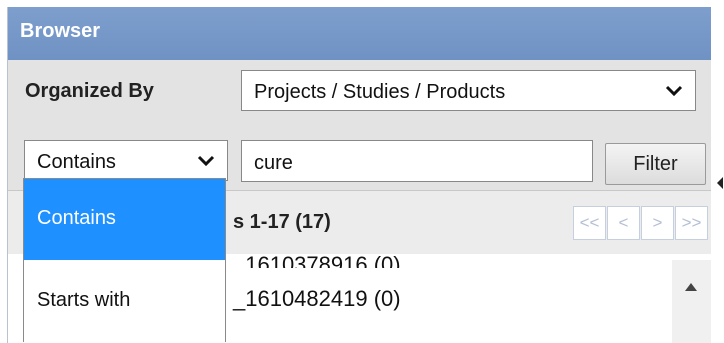 Image resolution: width=724 pixels, height=343 pixels. Describe the element at coordinates (417, 161) in the screenshot. I see `filter-text-input: cure` at that location.